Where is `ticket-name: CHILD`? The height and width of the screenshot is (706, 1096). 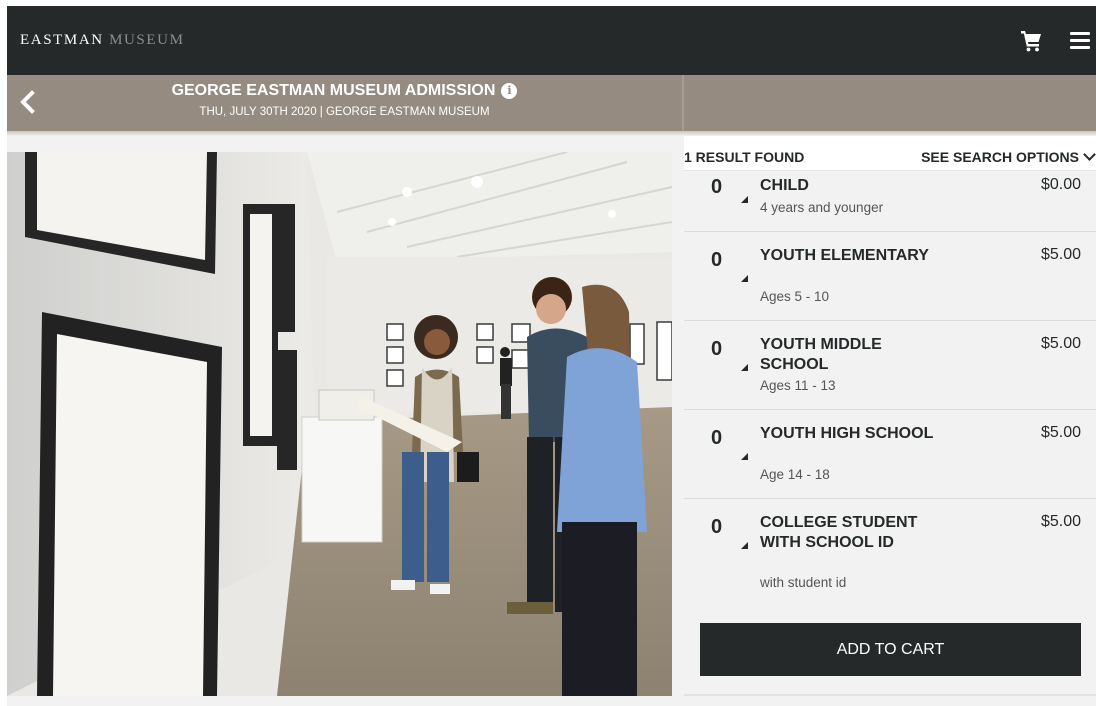
ticket-name: CHILD is located at coordinates (784, 185).